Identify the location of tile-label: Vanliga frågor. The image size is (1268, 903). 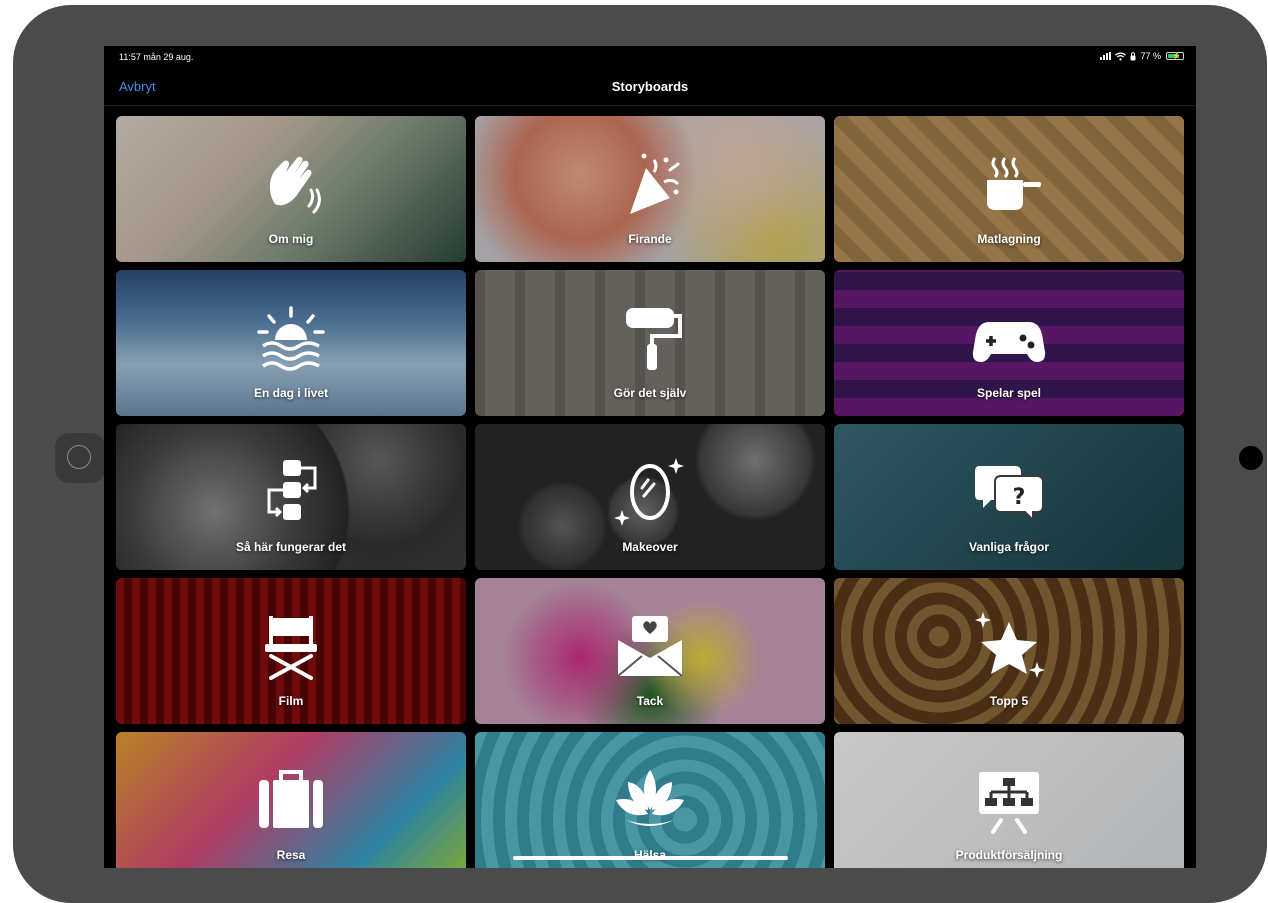
(1009, 547).